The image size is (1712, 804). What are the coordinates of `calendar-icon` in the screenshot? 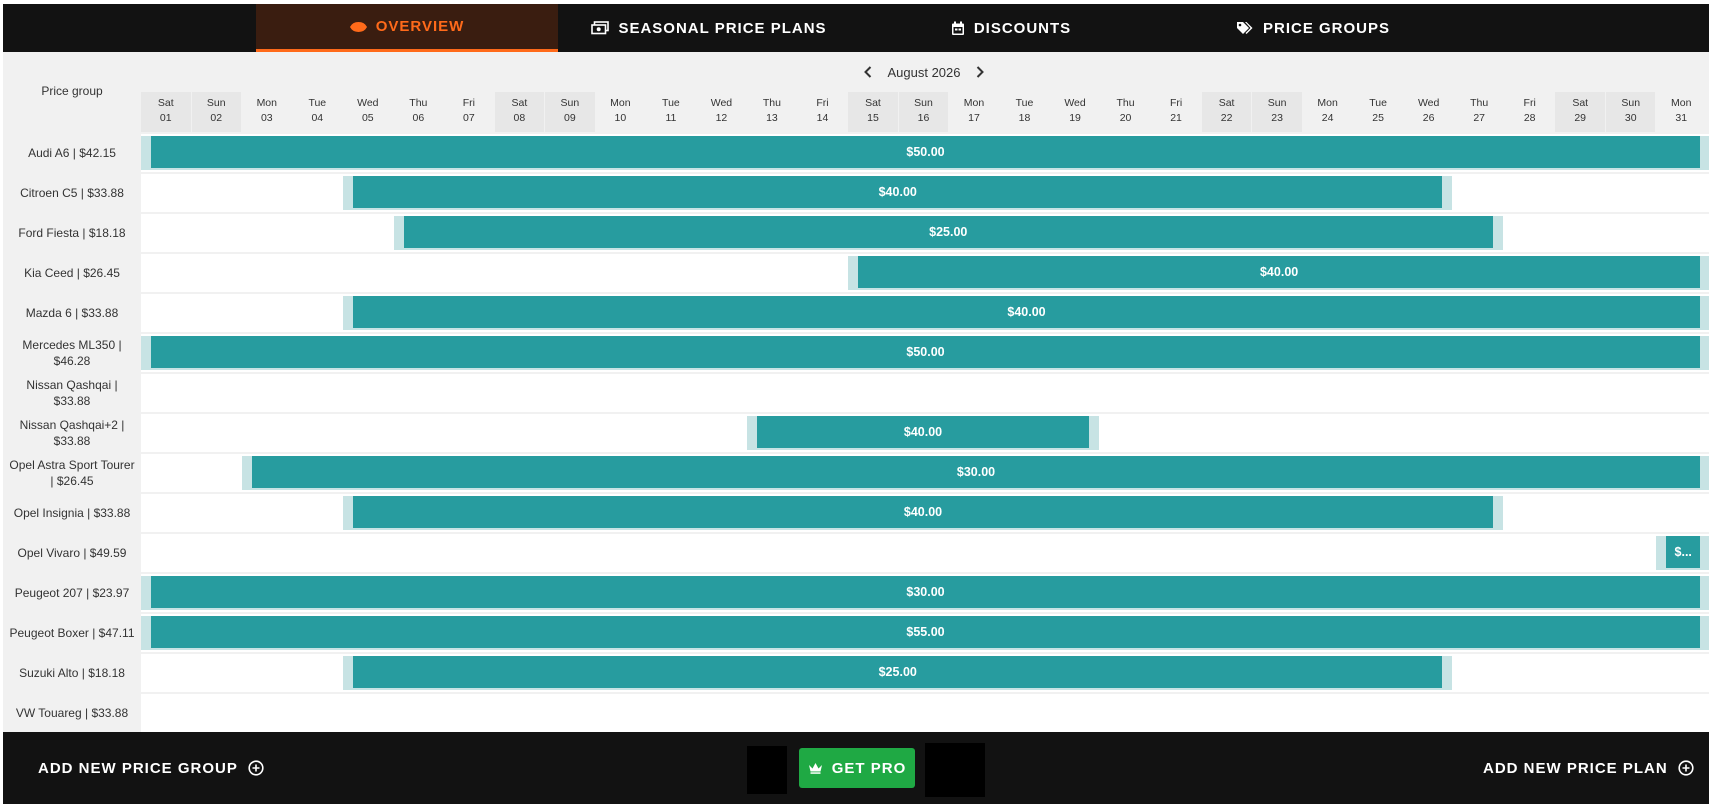 It's located at (958, 28).